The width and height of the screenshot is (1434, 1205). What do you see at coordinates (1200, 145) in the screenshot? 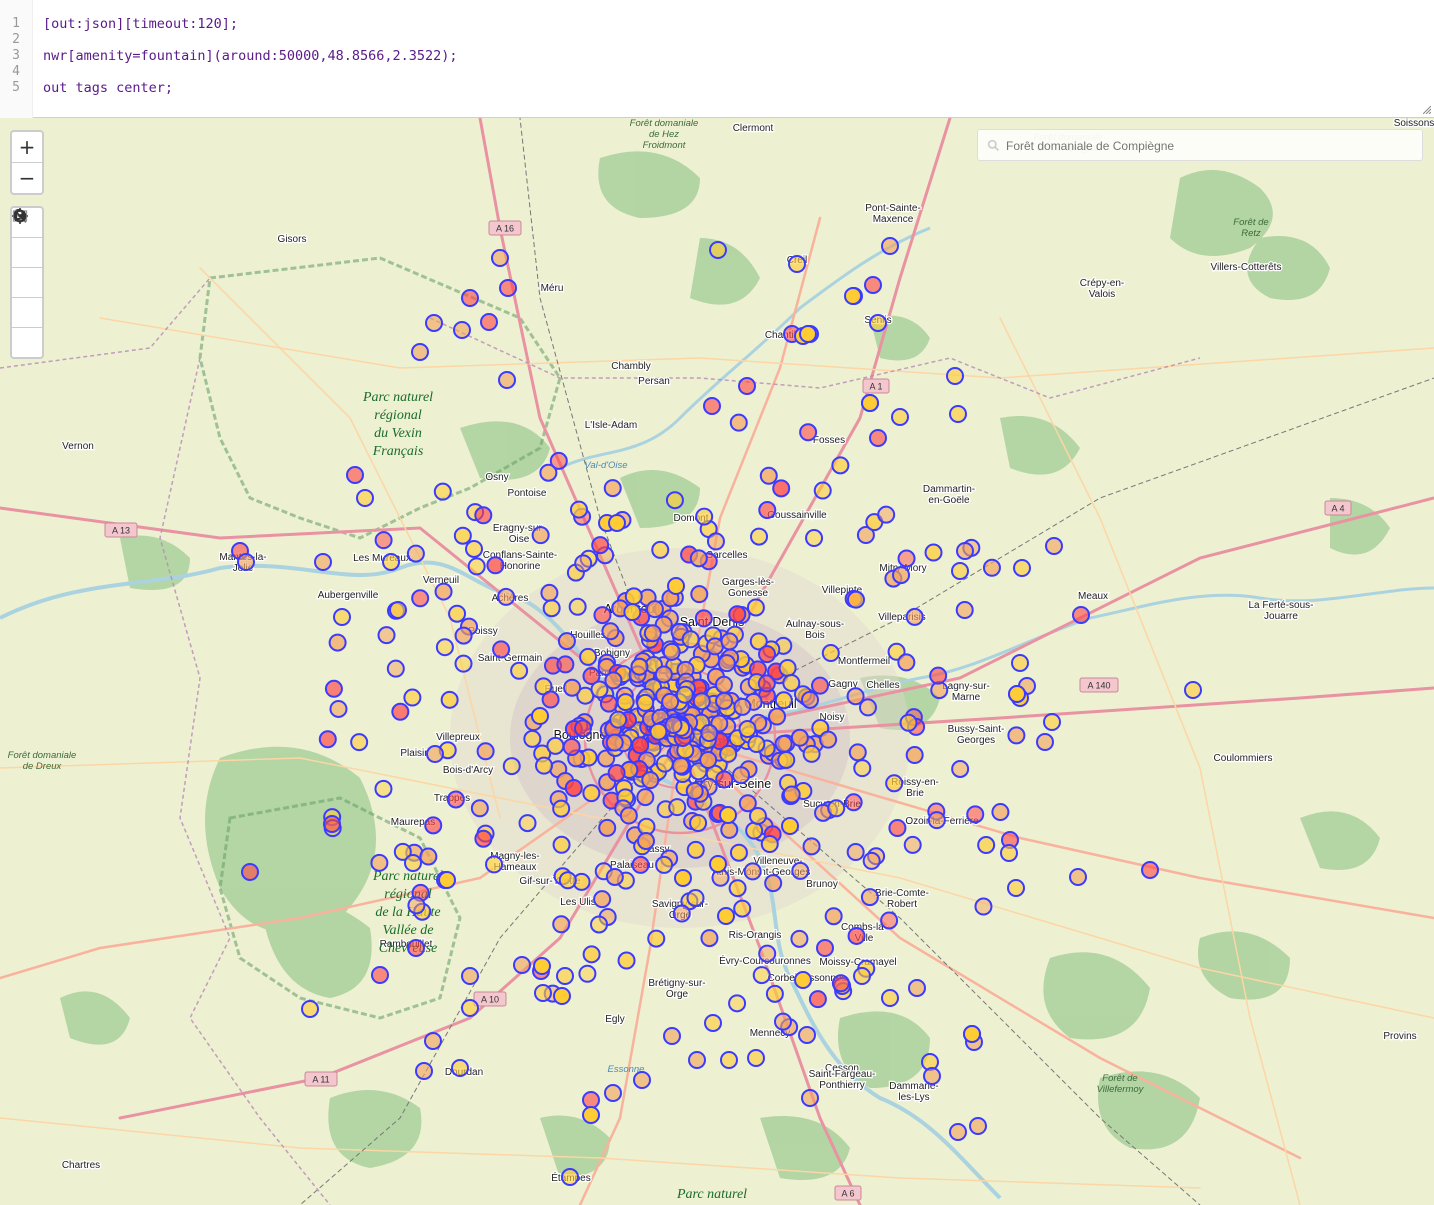
I see `map-search-box` at bounding box center [1200, 145].